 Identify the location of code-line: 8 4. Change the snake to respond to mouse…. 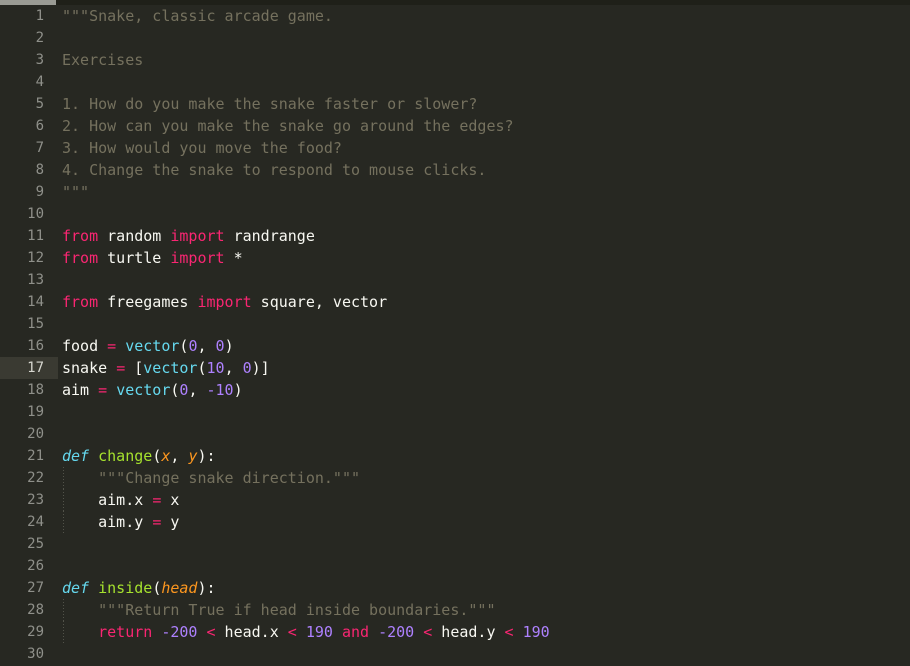
(455, 170).